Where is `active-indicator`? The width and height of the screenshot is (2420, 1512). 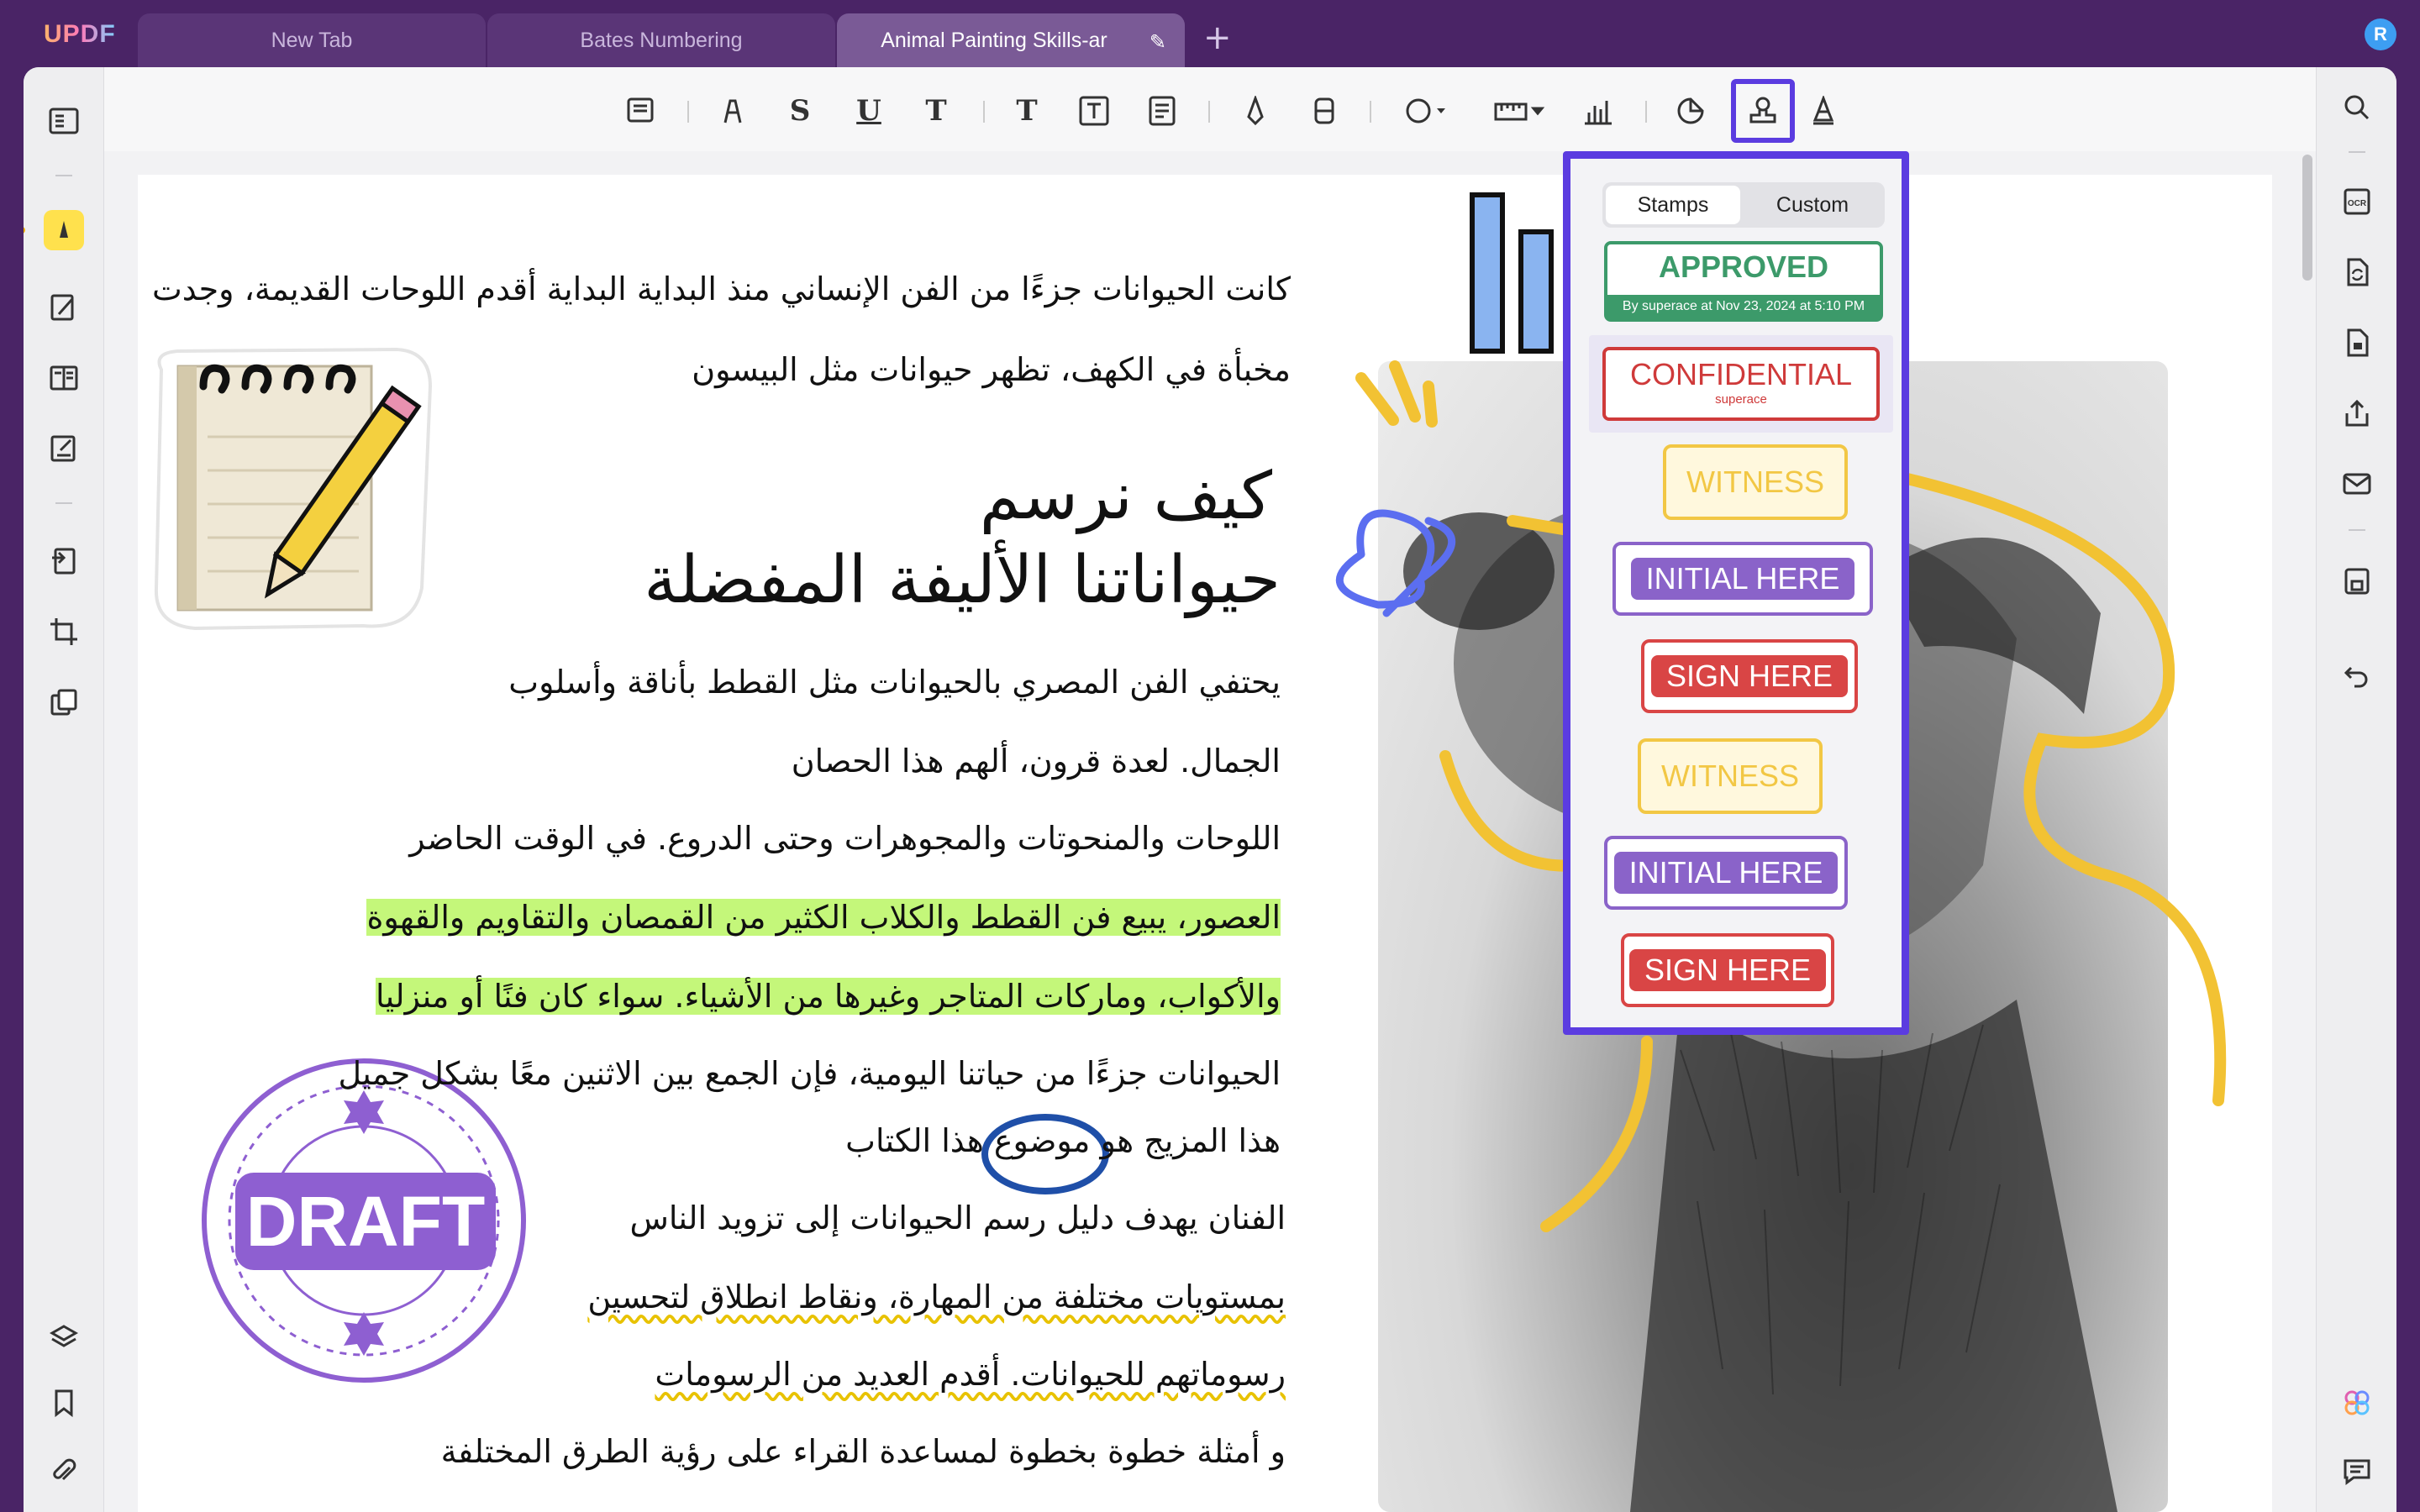 active-indicator is located at coordinates (24, 230).